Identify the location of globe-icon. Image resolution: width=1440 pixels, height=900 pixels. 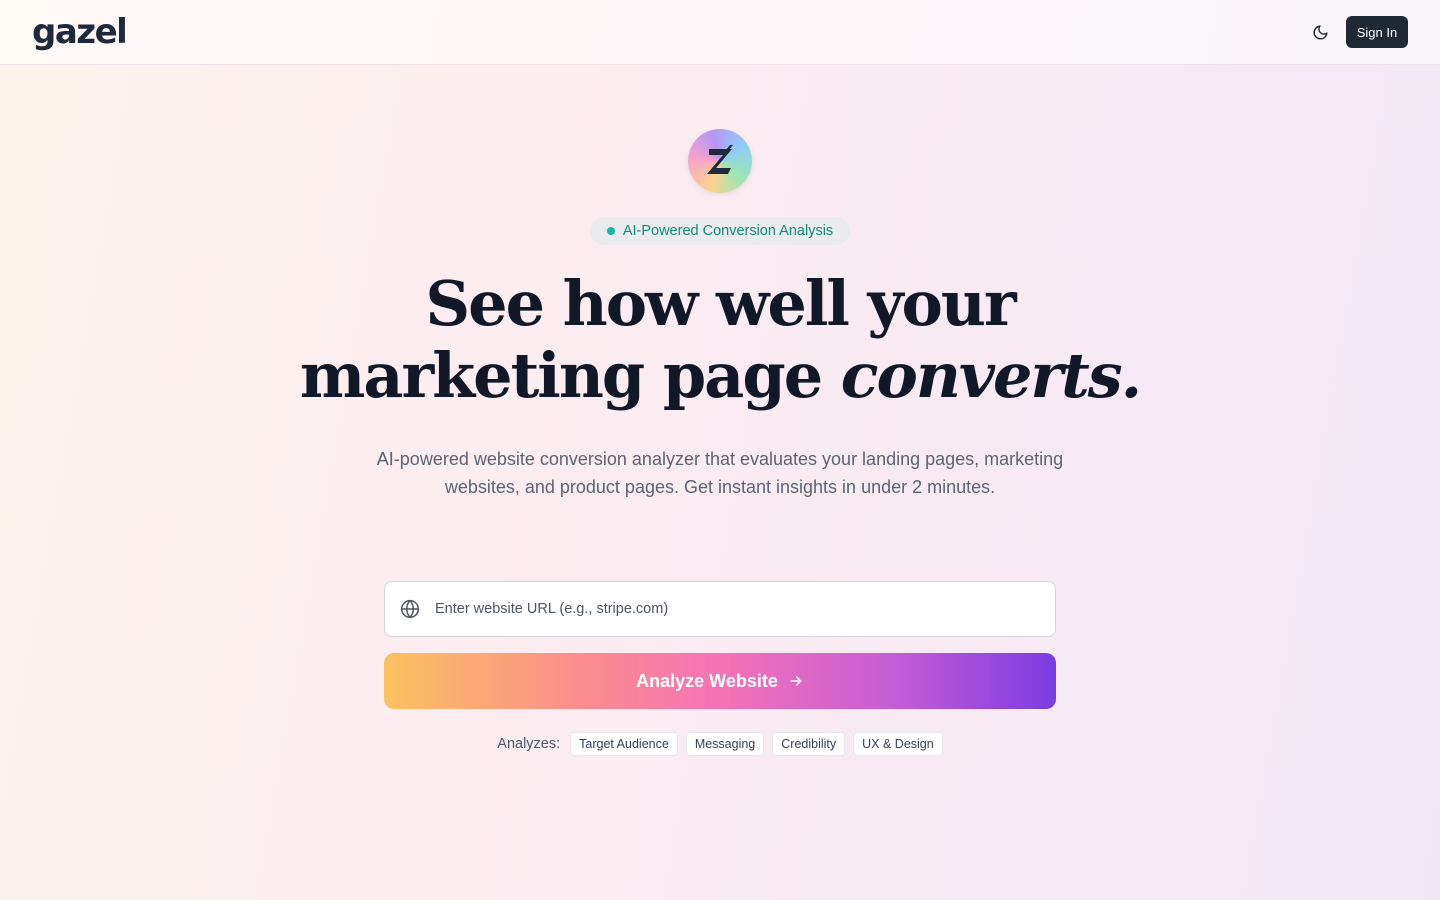
(410, 609).